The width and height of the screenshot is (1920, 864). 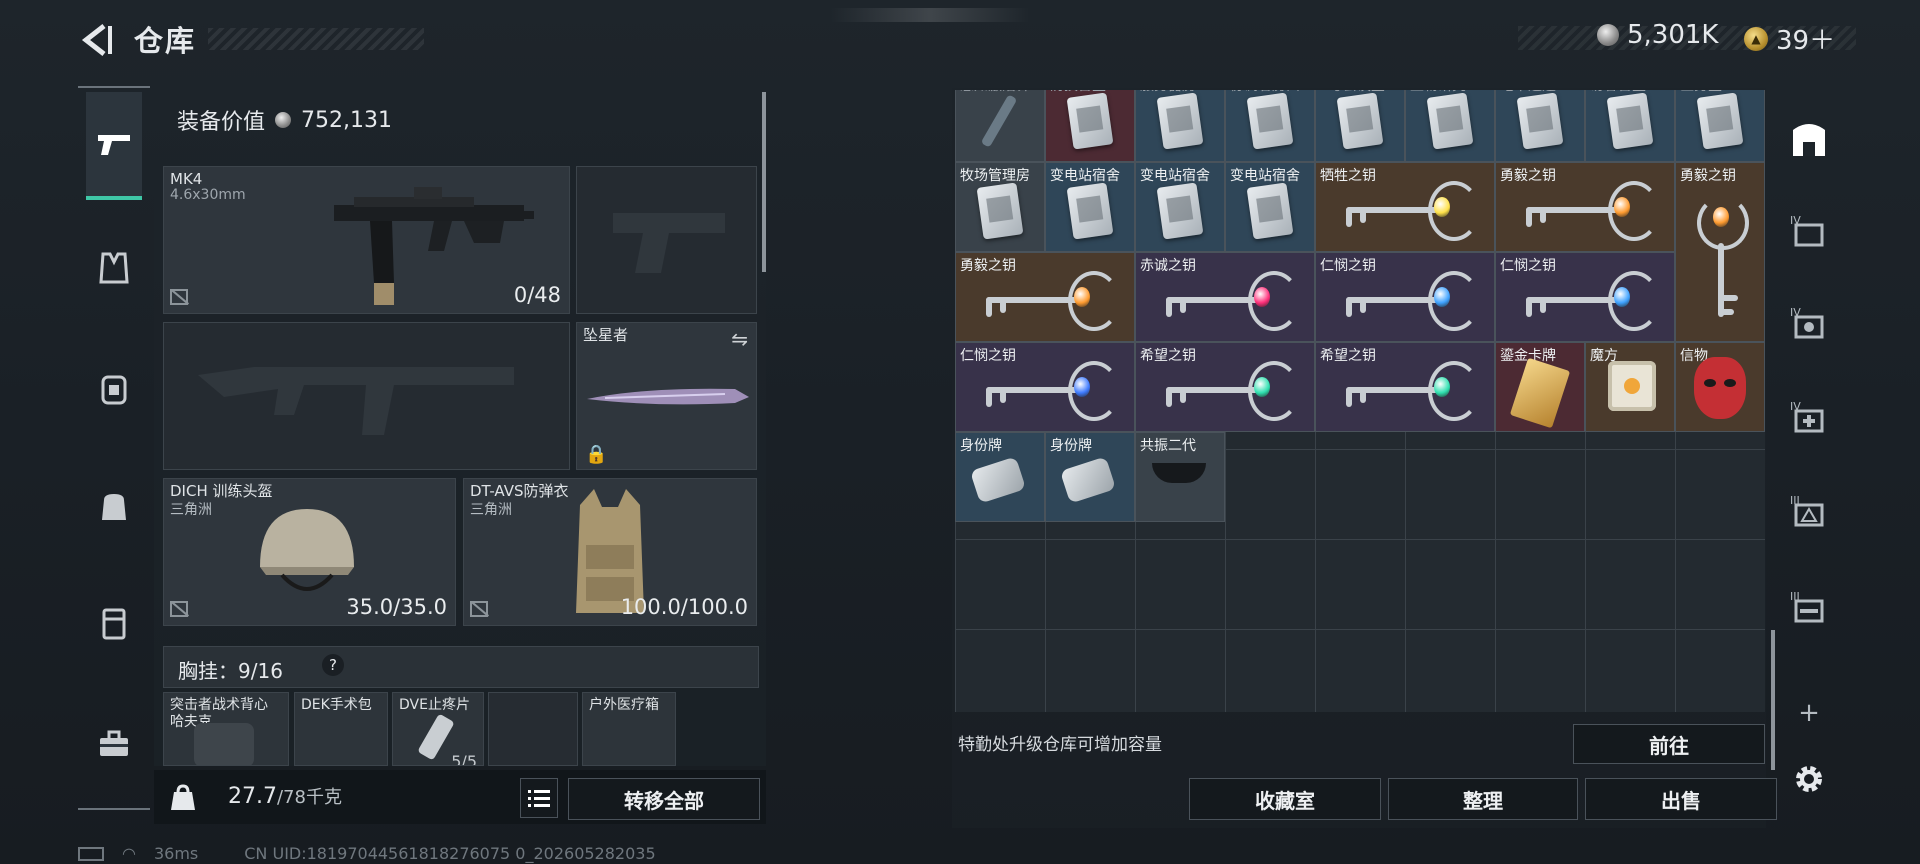 What do you see at coordinates (596, 454) in the screenshot?
I see `lock-icon: 🔒` at bounding box center [596, 454].